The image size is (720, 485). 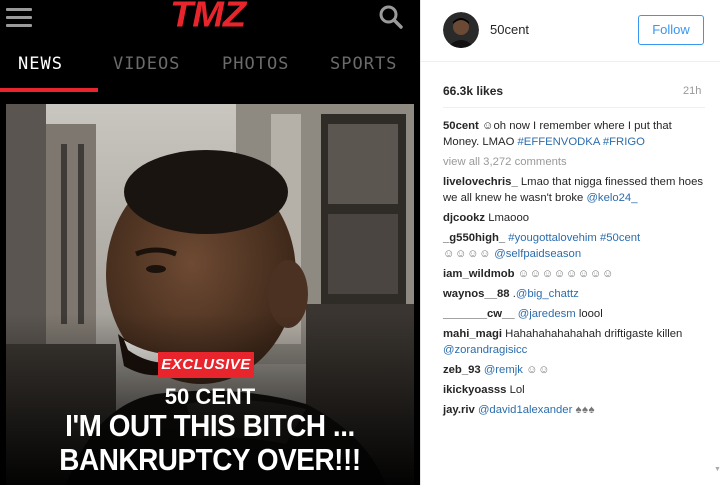 I want to click on caption-hashtags: #EFFENVODKA #FRIGO, so click(x=581, y=142).